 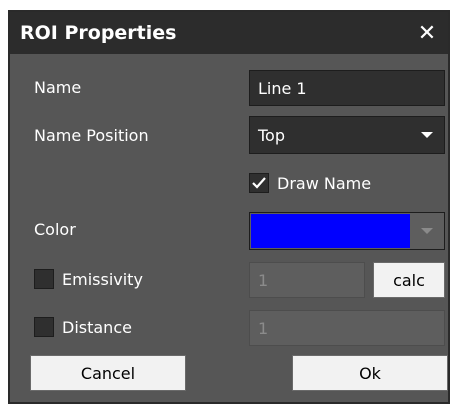 What do you see at coordinates (58, 87) in the screenshot?
I see `name-label: Name` at bounding box center [58, 87].